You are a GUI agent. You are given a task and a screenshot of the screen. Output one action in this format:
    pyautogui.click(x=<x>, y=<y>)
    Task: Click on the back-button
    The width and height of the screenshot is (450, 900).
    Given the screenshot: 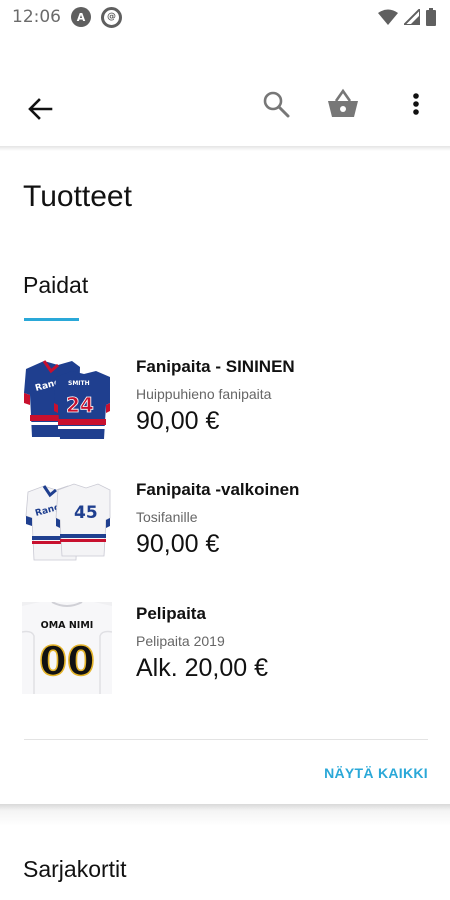 What is the action you would take?
    pyautogui.click(x=40, y=109)
    